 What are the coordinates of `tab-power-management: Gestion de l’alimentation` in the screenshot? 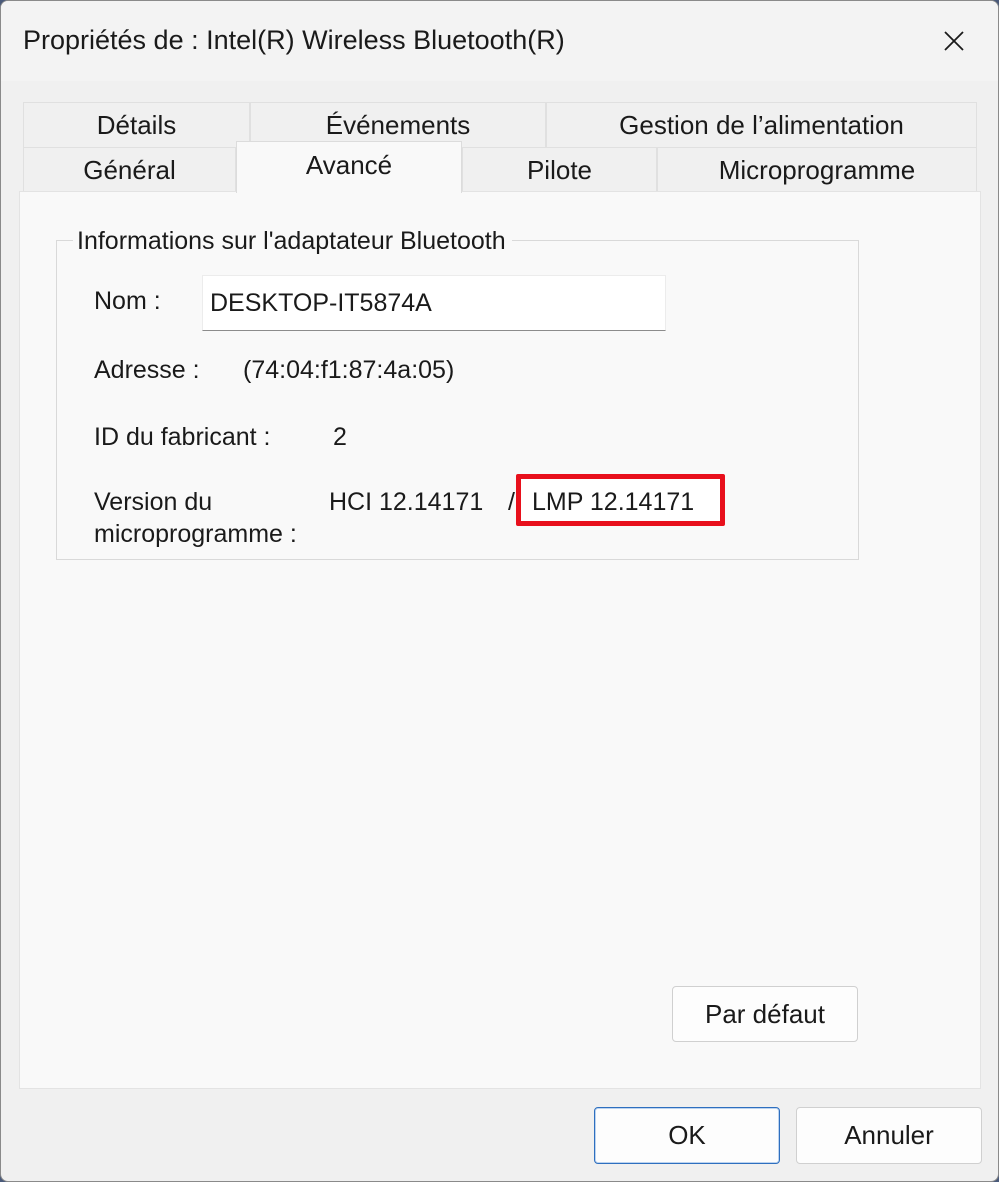 It's located at (761, 125).